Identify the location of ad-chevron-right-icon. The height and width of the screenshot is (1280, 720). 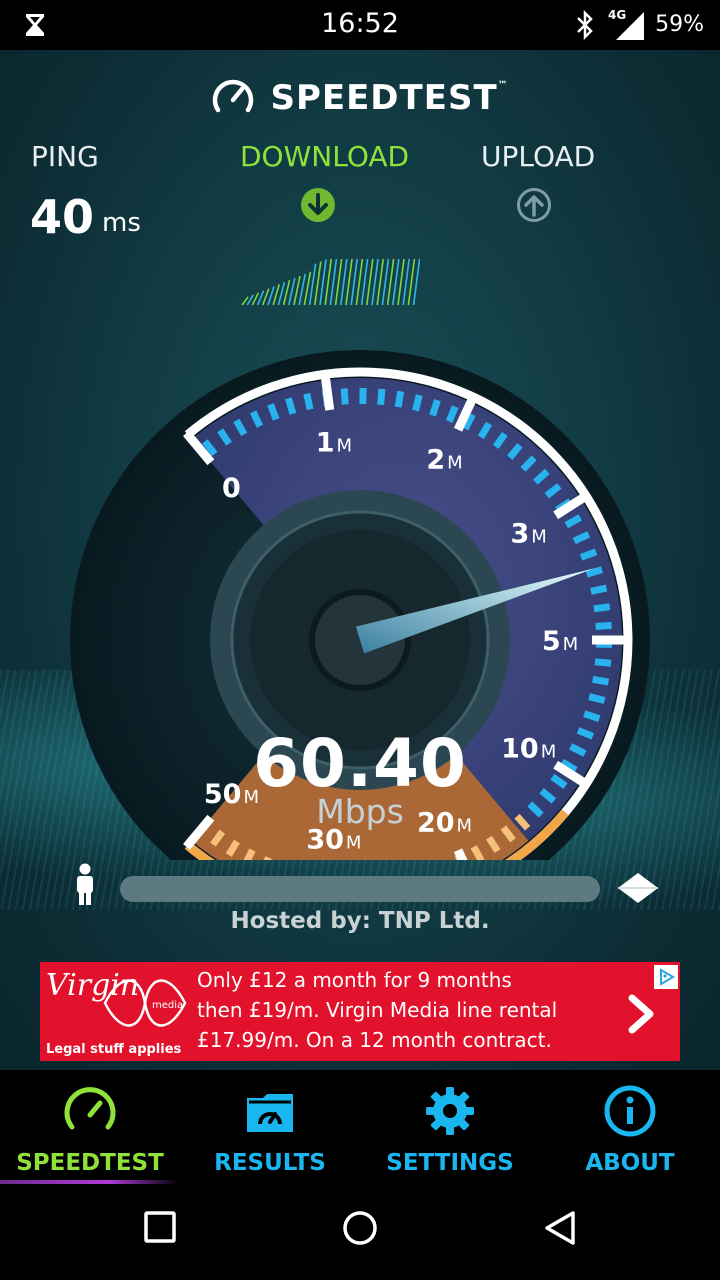
(640, 1016).